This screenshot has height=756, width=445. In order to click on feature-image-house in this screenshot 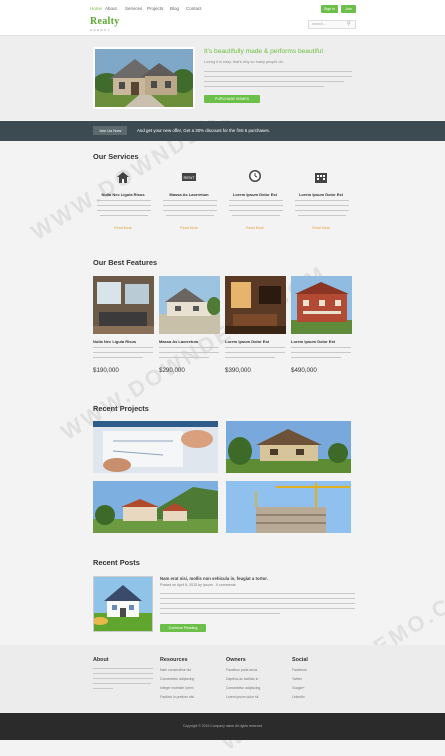, I will do `click(189, 305)`.